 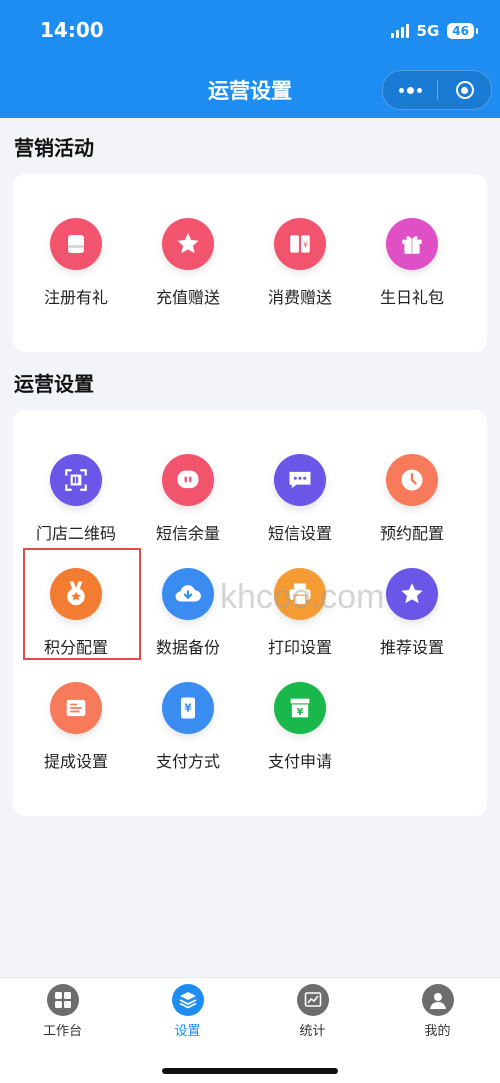 I want to click on header: 14:00 5G 46 运营设置, so click(x=250, y=59).